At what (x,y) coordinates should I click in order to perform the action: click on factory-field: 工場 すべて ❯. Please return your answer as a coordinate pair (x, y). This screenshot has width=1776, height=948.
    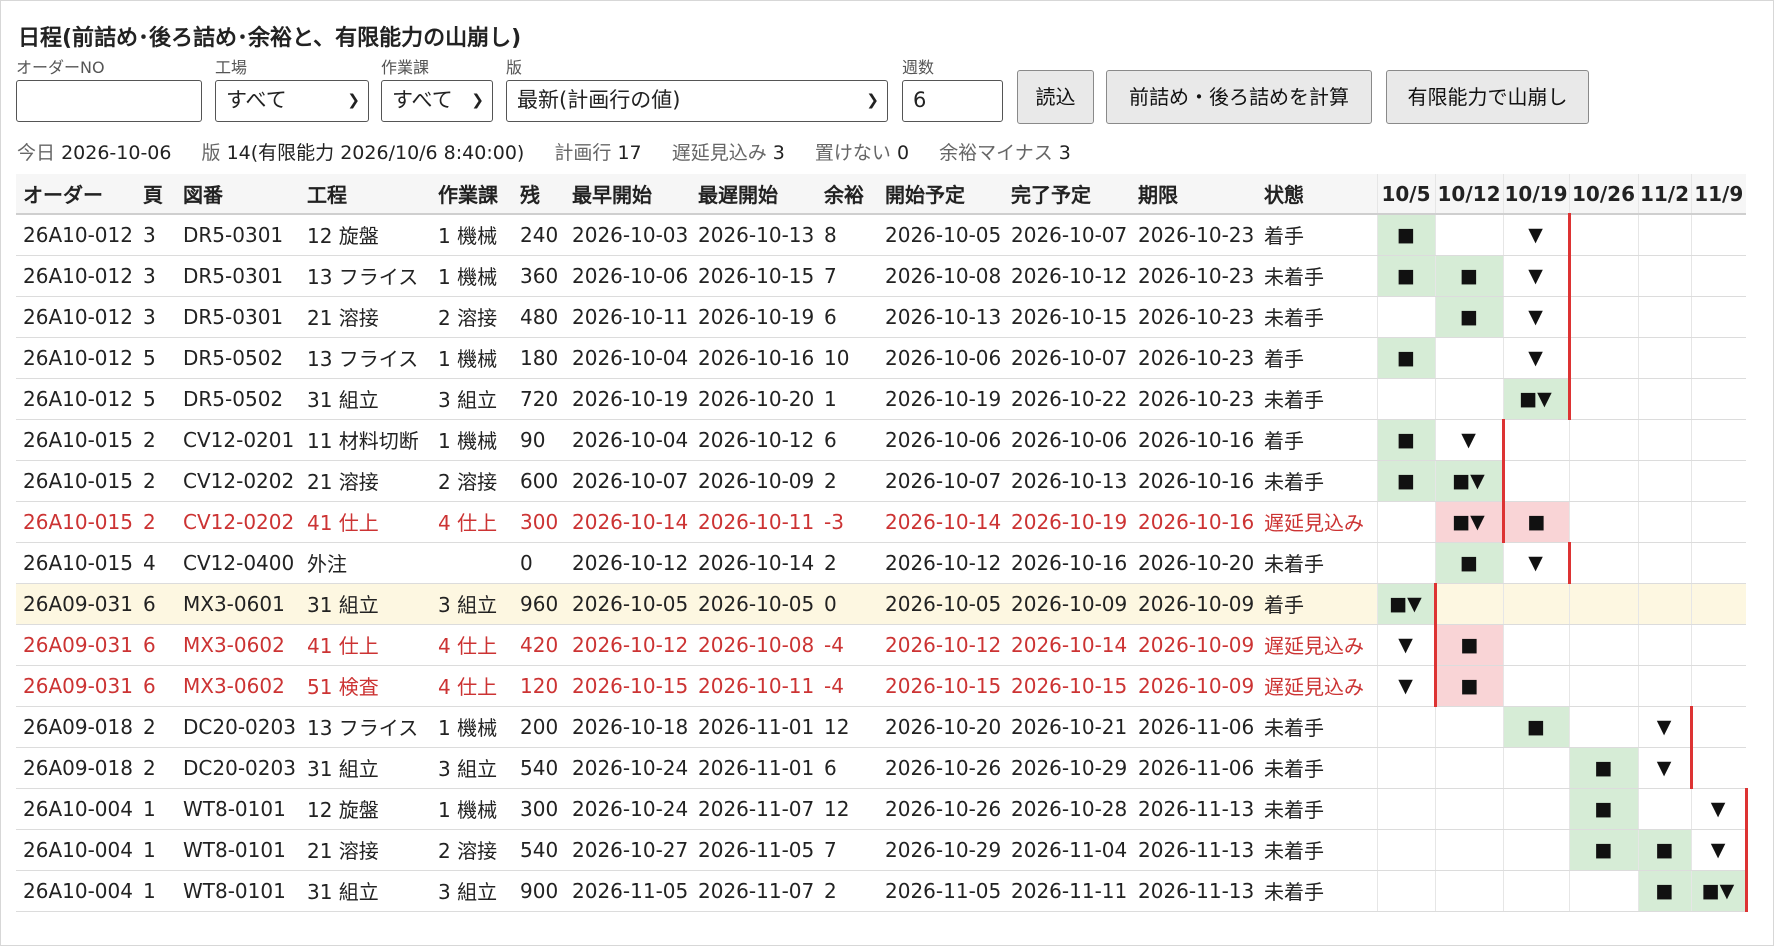
    Looking at the image, I should click on (292, 90).